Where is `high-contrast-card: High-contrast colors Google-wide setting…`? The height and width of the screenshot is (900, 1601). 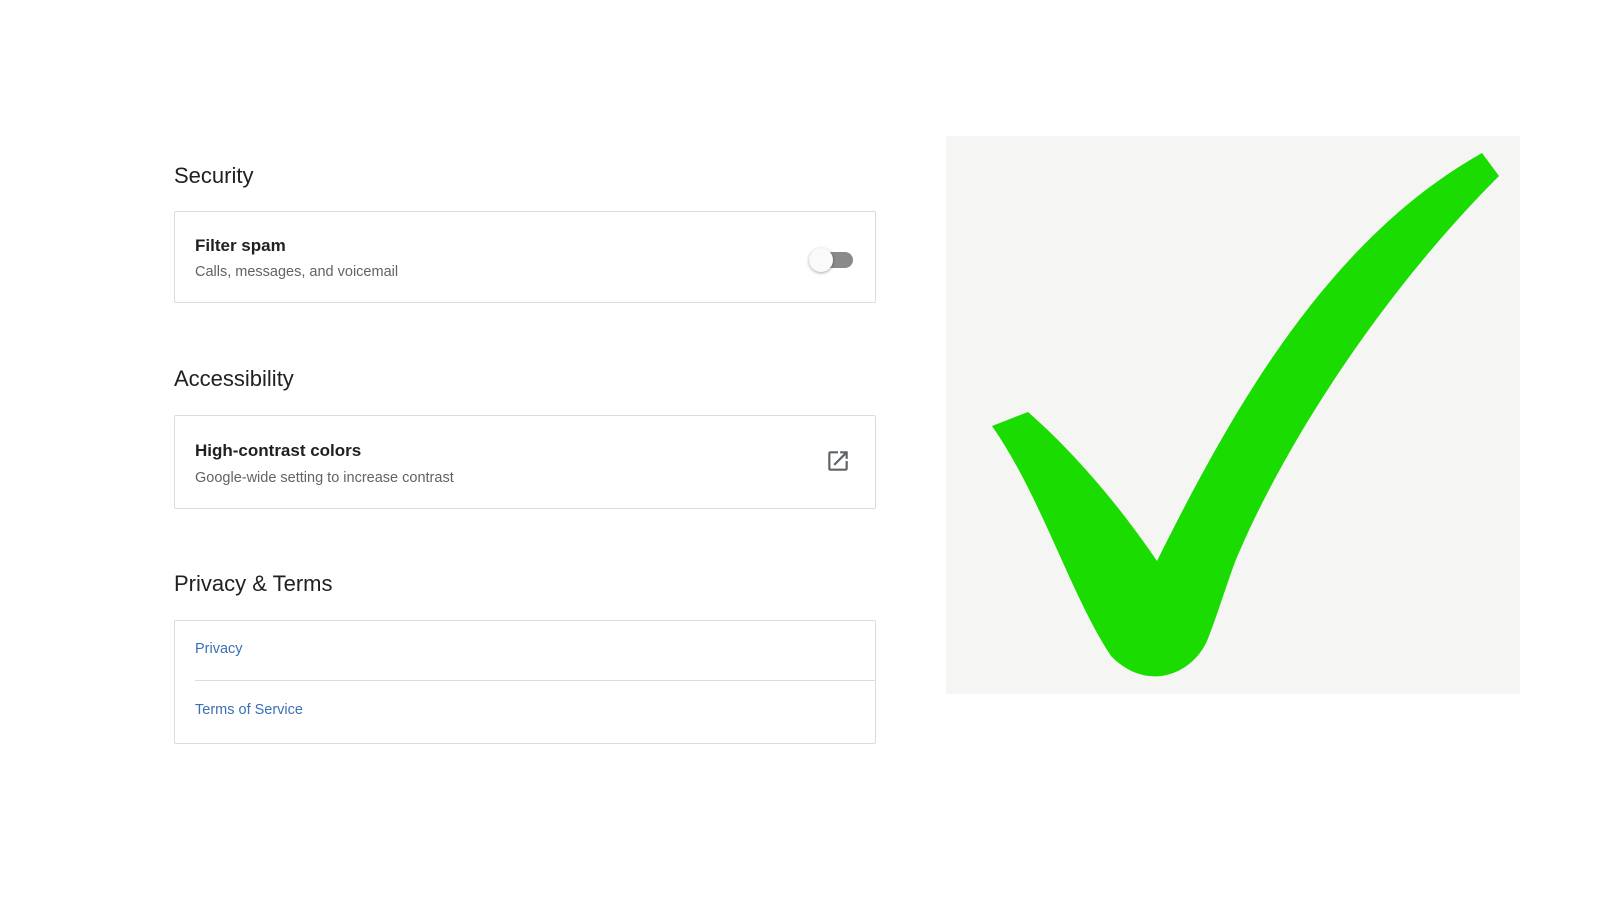 high-contrast-card: High-contrast colors Google-wide setting… is located at coordinates (525, 462).